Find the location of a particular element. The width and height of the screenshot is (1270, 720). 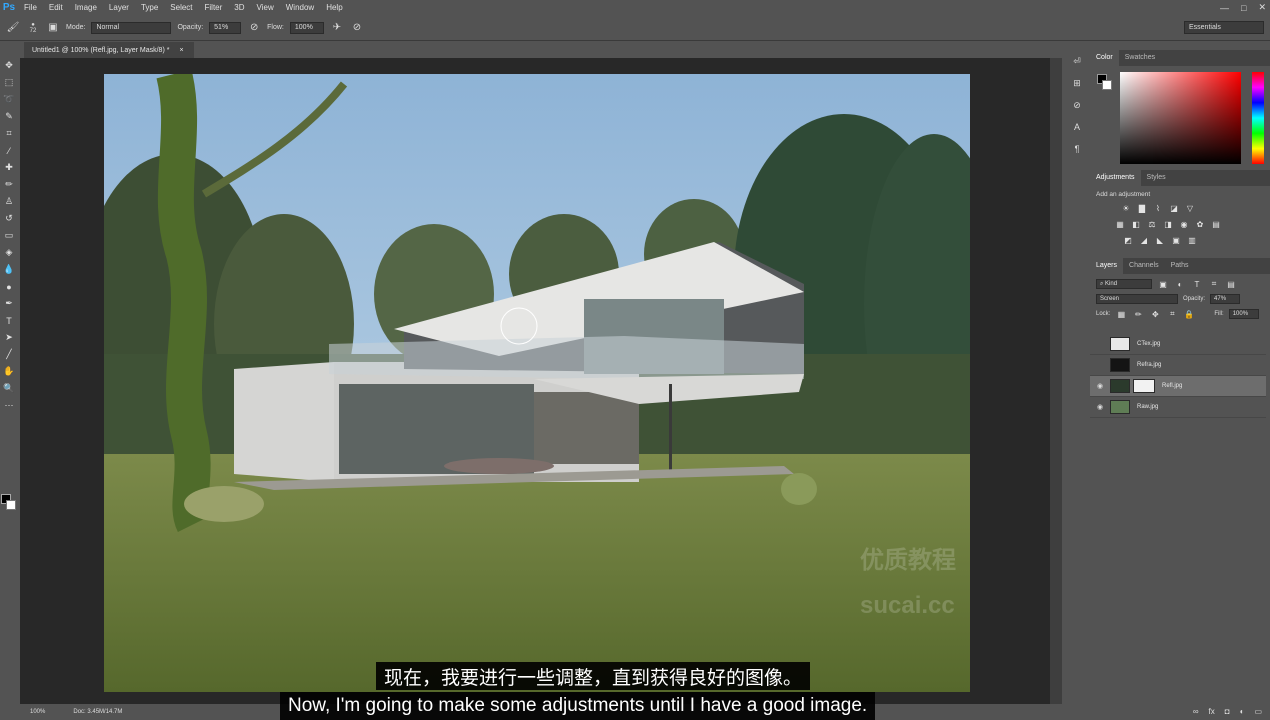

mode-select: Normal is located at coordinates (131, 27).